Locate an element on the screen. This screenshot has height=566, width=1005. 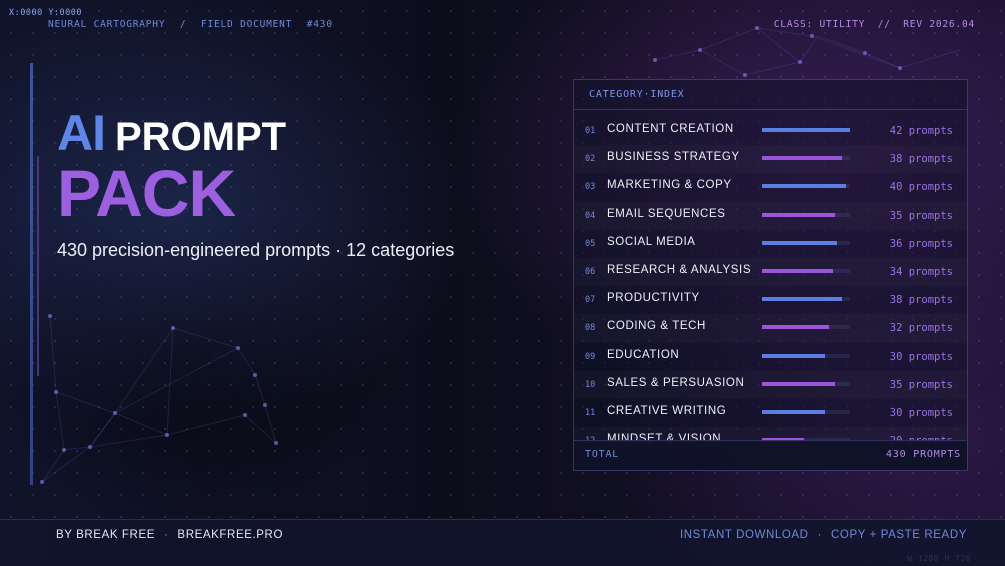
title-pack: PACK is located at coordinates (146, 193).